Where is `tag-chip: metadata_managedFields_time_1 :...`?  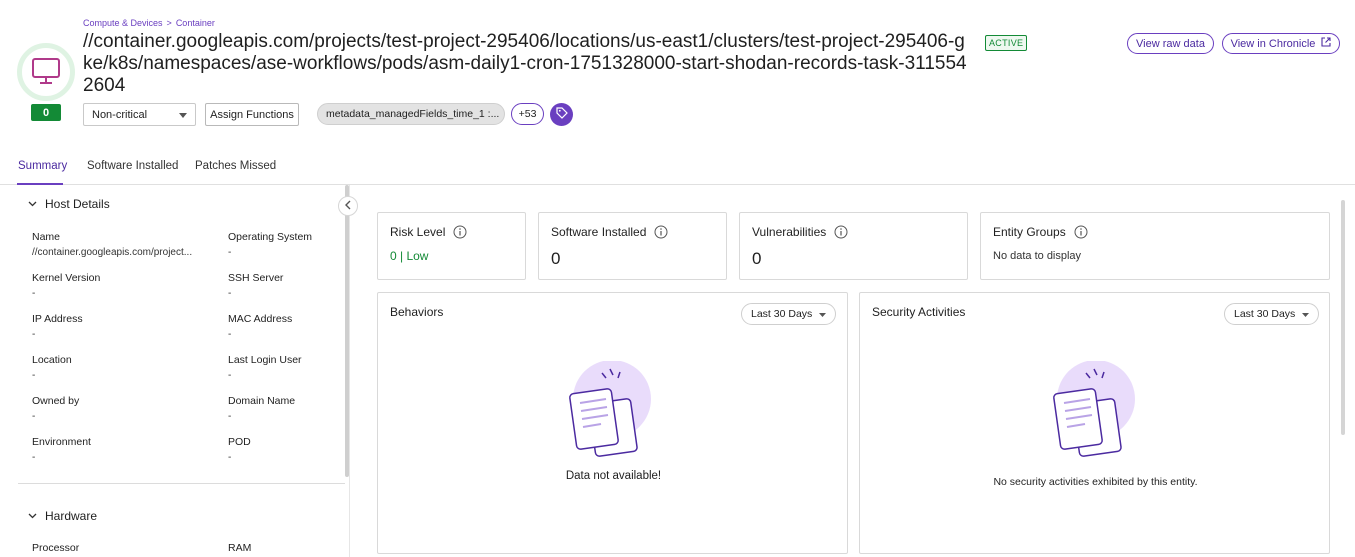 tag-chip: metadata_managedFields_time_1 :... is located at coordinates (411, 114).